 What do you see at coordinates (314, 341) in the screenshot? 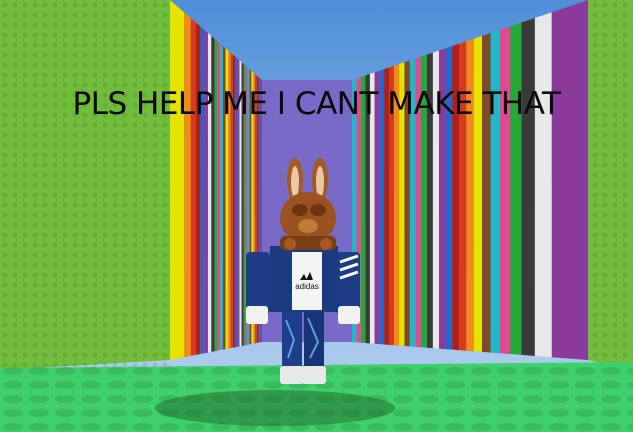
I see `right-leg` at bounding box center [314, 341].